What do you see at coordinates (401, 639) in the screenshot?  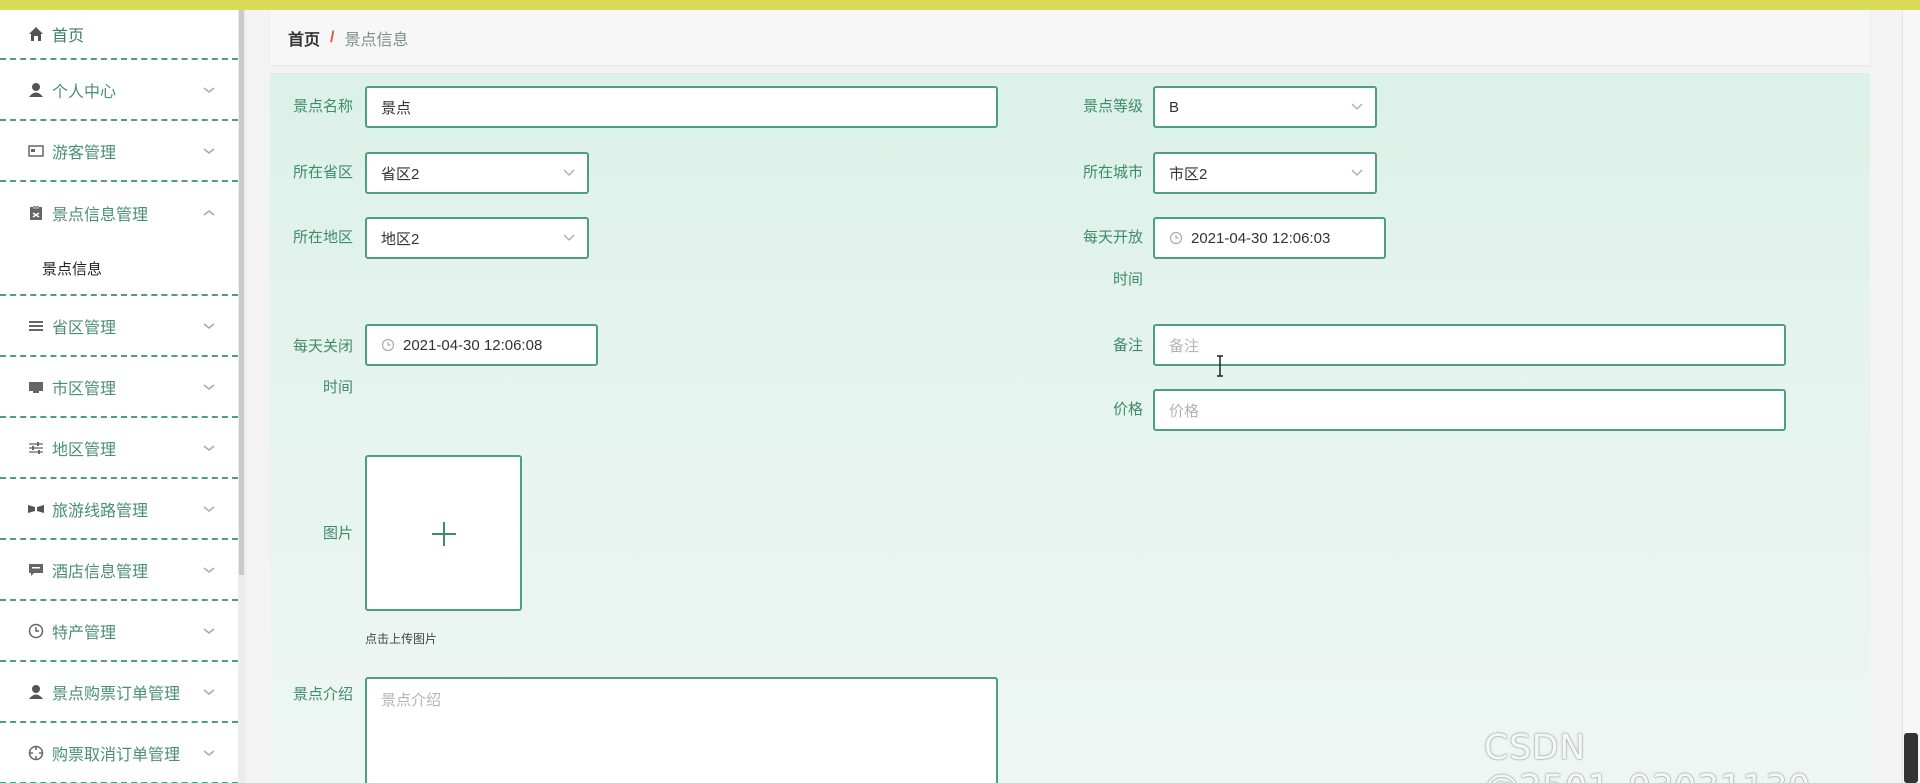 I see `upload-hint: 点击上传图片` at bounding box center [401, 639].